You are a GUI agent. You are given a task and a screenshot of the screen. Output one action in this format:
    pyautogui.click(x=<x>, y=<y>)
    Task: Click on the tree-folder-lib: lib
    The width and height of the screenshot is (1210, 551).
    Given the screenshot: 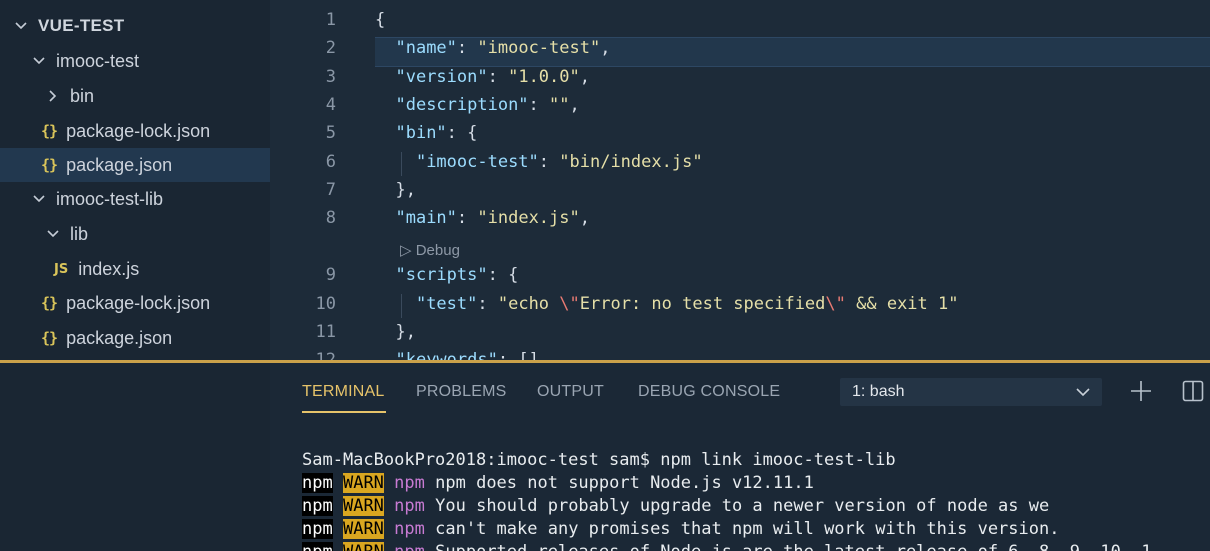 What is the action you would take?
    pyautogui.click(x=135, y=234)
    